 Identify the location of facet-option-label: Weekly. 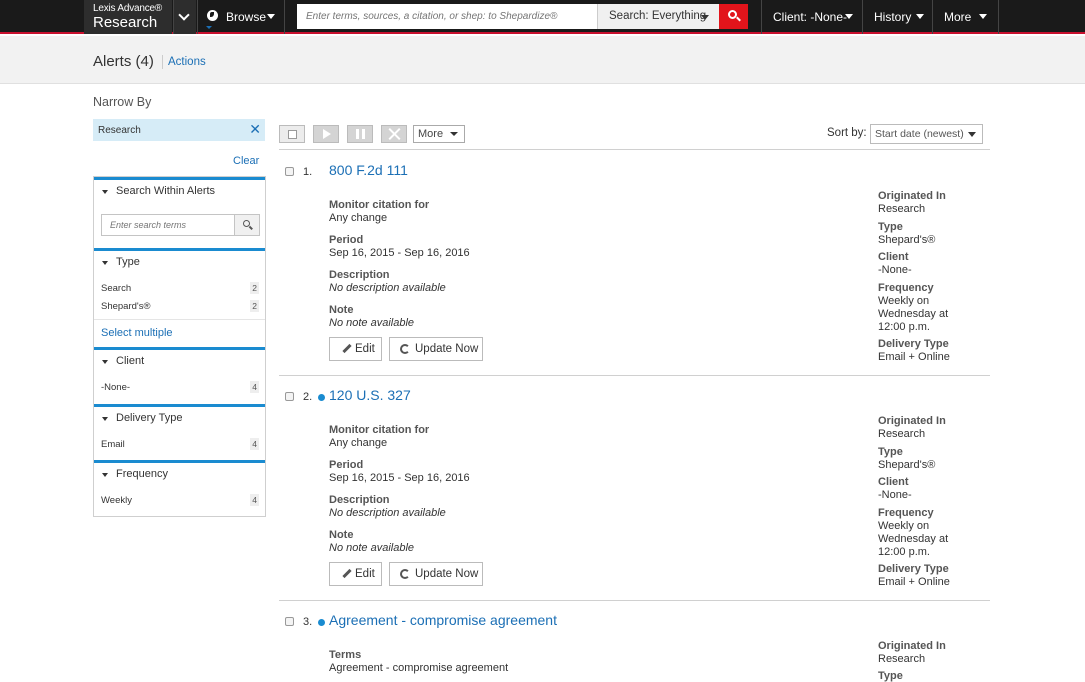
(116, 500).